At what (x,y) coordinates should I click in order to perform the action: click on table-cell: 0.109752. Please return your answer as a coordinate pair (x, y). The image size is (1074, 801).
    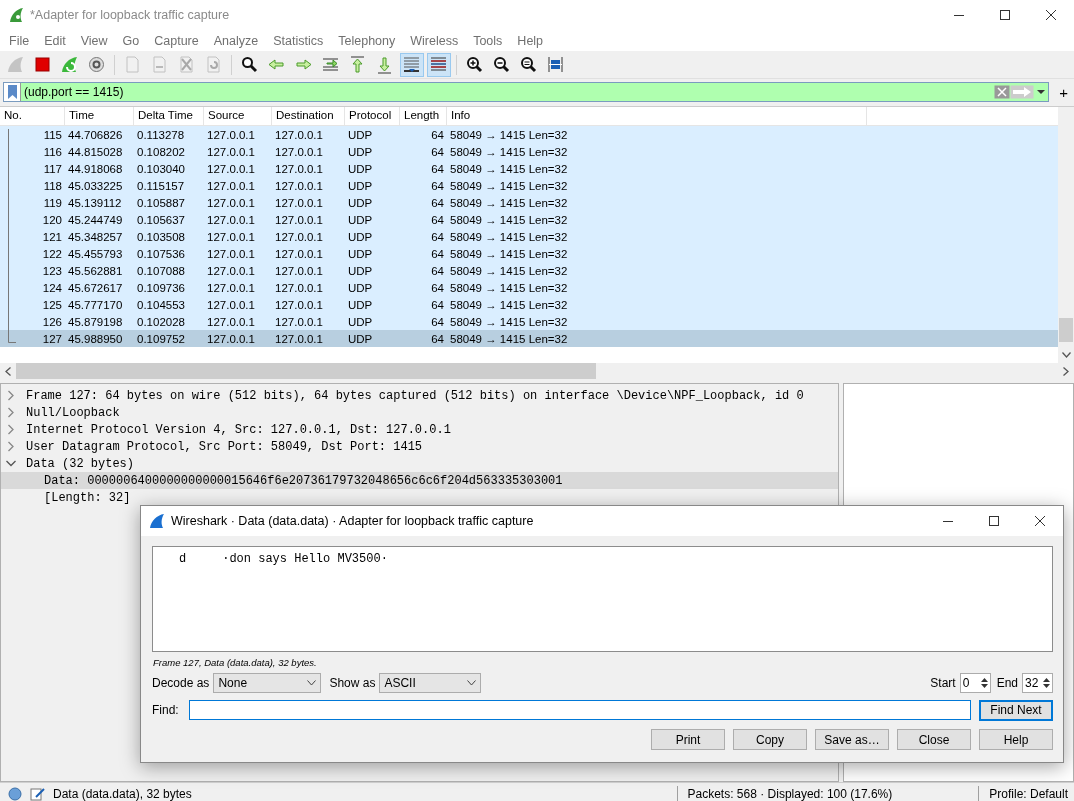
    Looking at the image, I should click on (161, 338).